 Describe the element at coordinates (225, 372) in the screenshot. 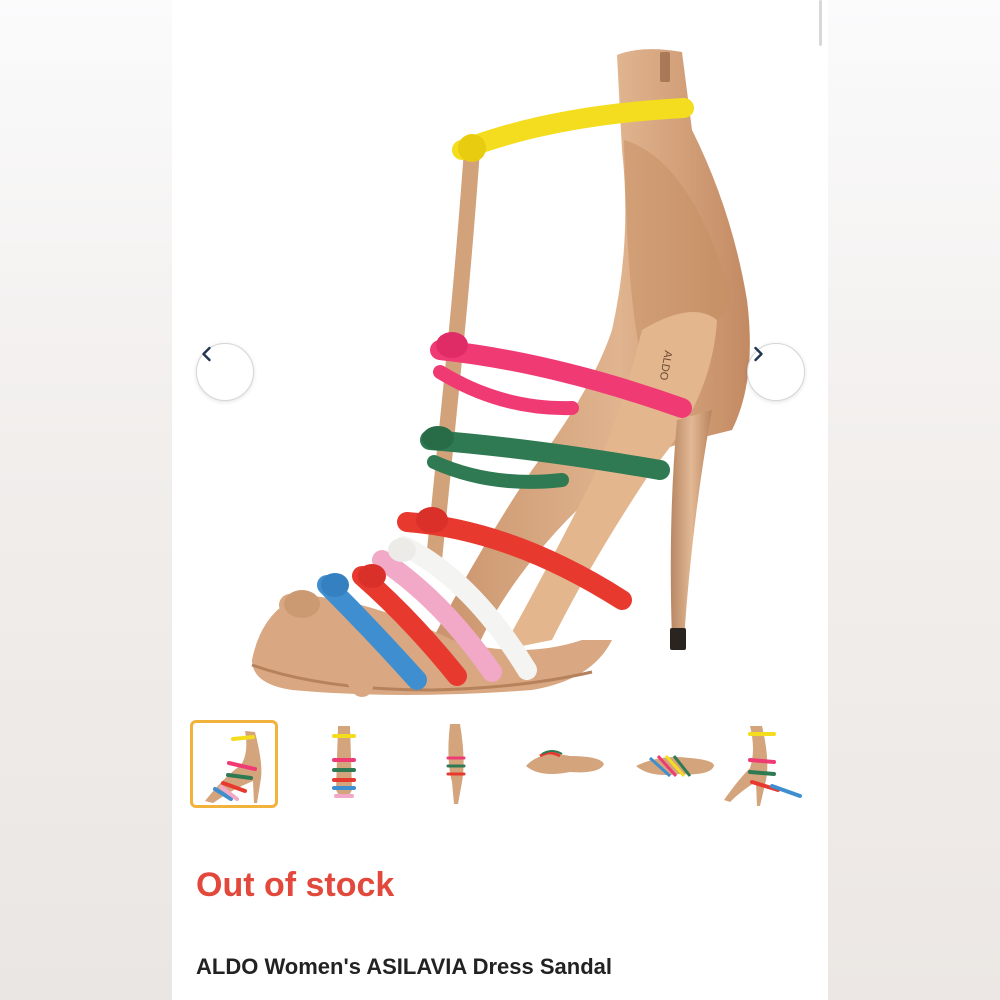

I see `carousel-prev-button` at that location.